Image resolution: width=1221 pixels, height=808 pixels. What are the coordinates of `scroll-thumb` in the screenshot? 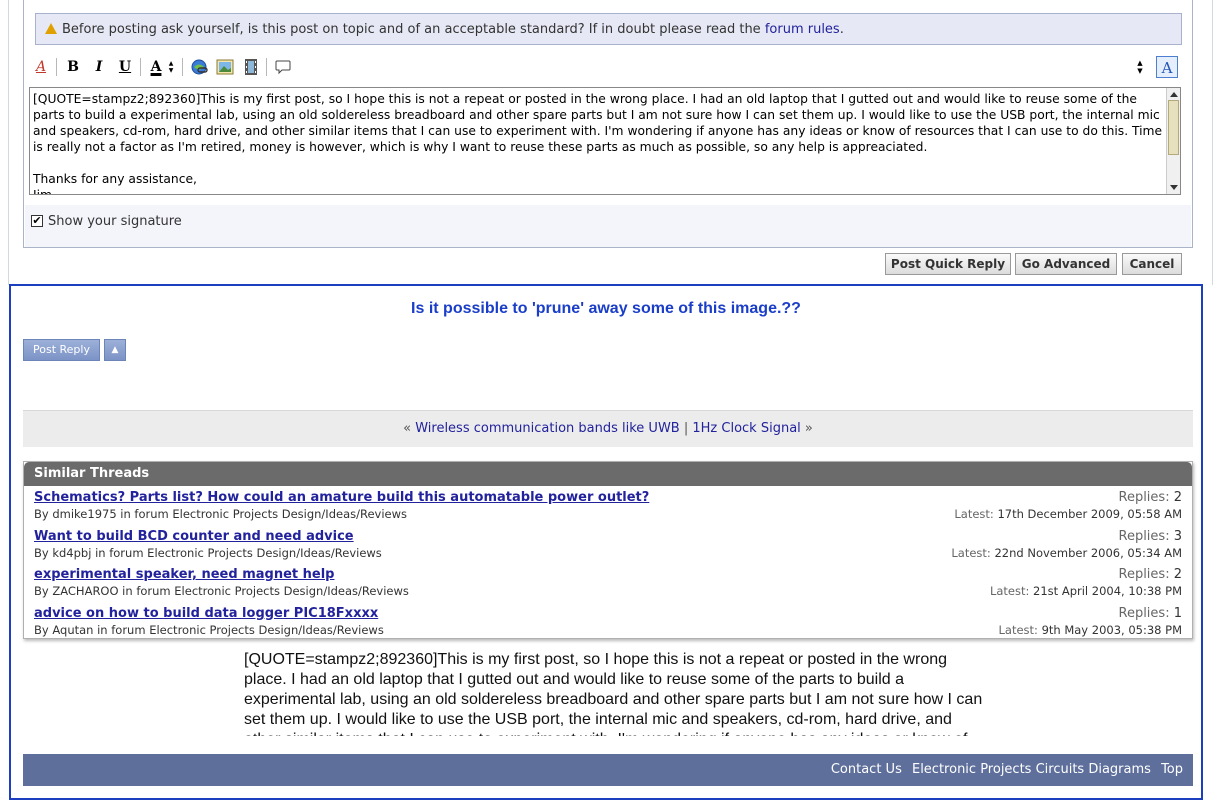 It's located at (1173, 127).